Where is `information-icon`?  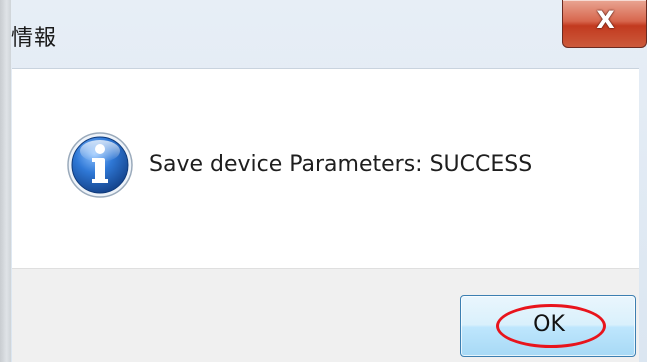 information-icon is located at coordinates (100, 165).